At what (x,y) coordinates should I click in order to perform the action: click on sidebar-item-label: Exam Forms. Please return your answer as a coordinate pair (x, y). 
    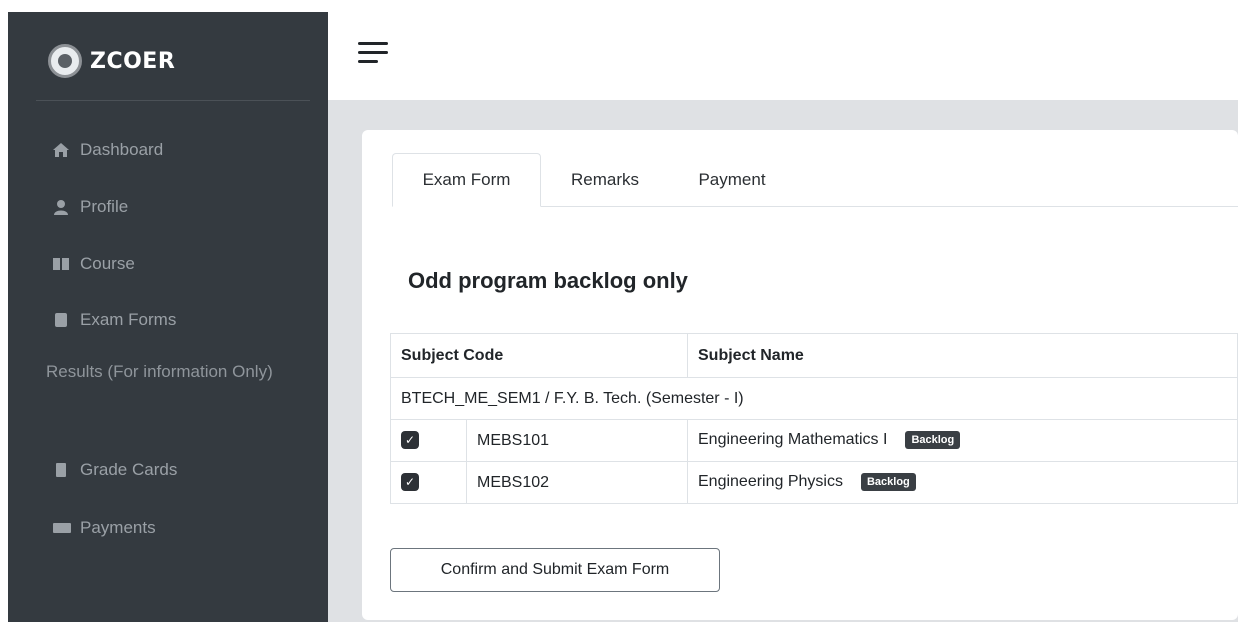
    Looking at the image, I should click on (128, 319).